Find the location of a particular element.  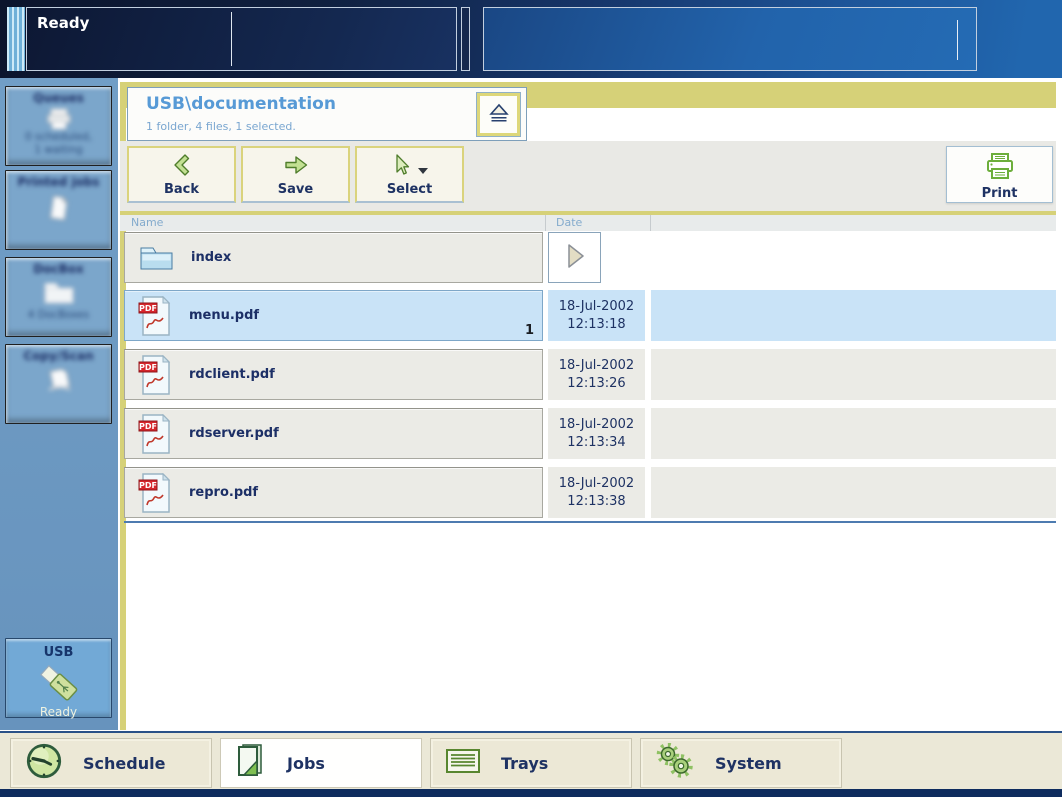

sidebar-item-usb: USB Ready is located at coordinates (58, 678).